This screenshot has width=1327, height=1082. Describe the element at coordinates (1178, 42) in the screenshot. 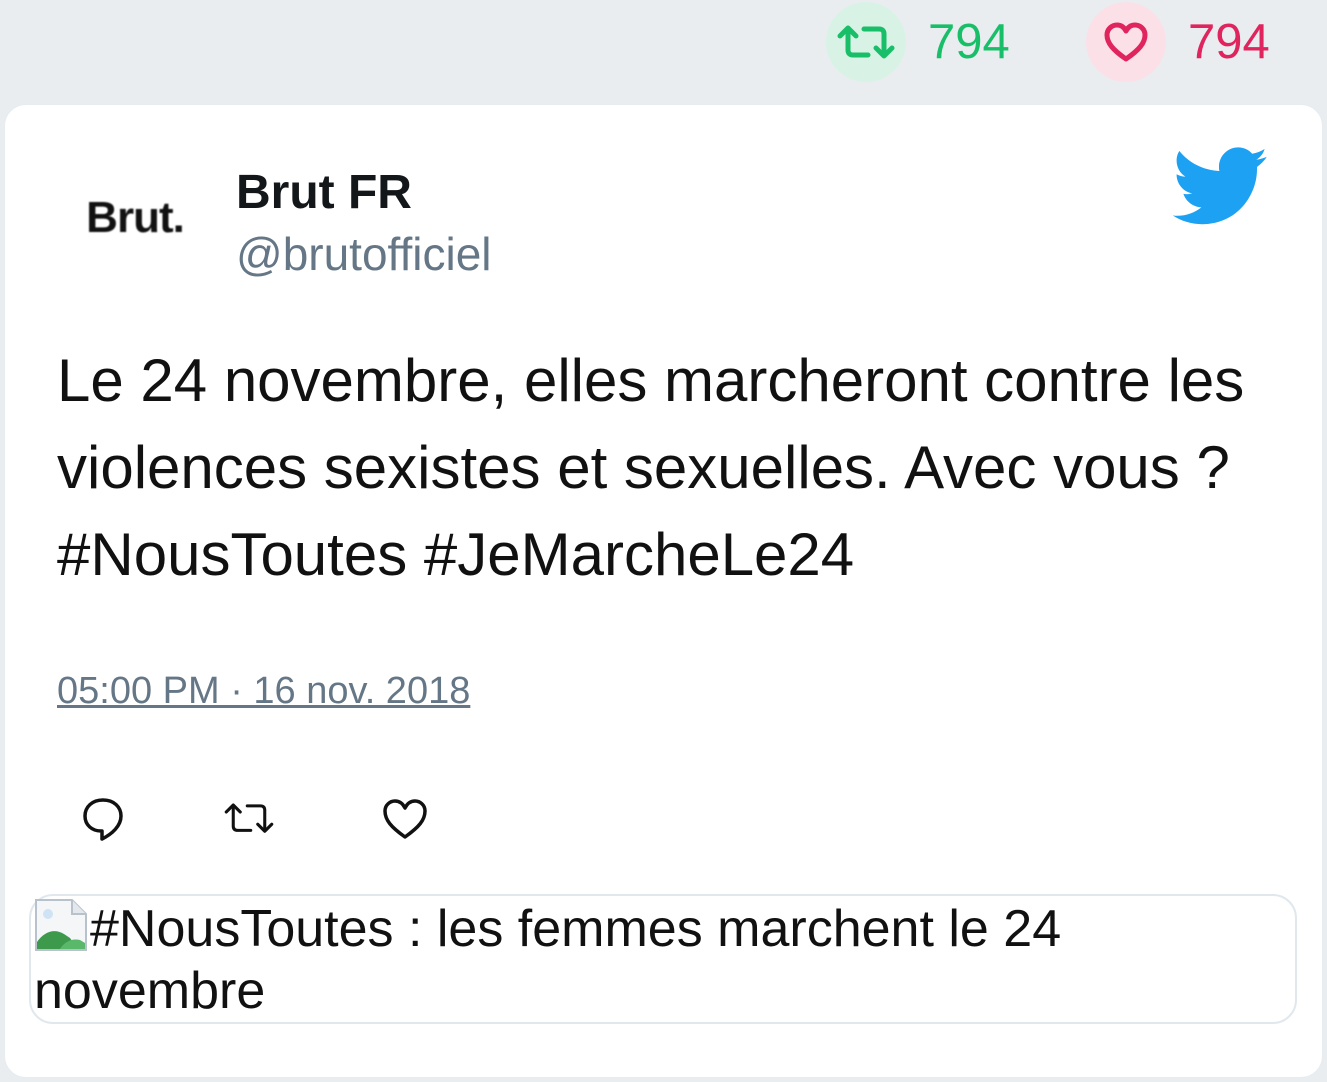

I see `like-stat: 794` at that location.